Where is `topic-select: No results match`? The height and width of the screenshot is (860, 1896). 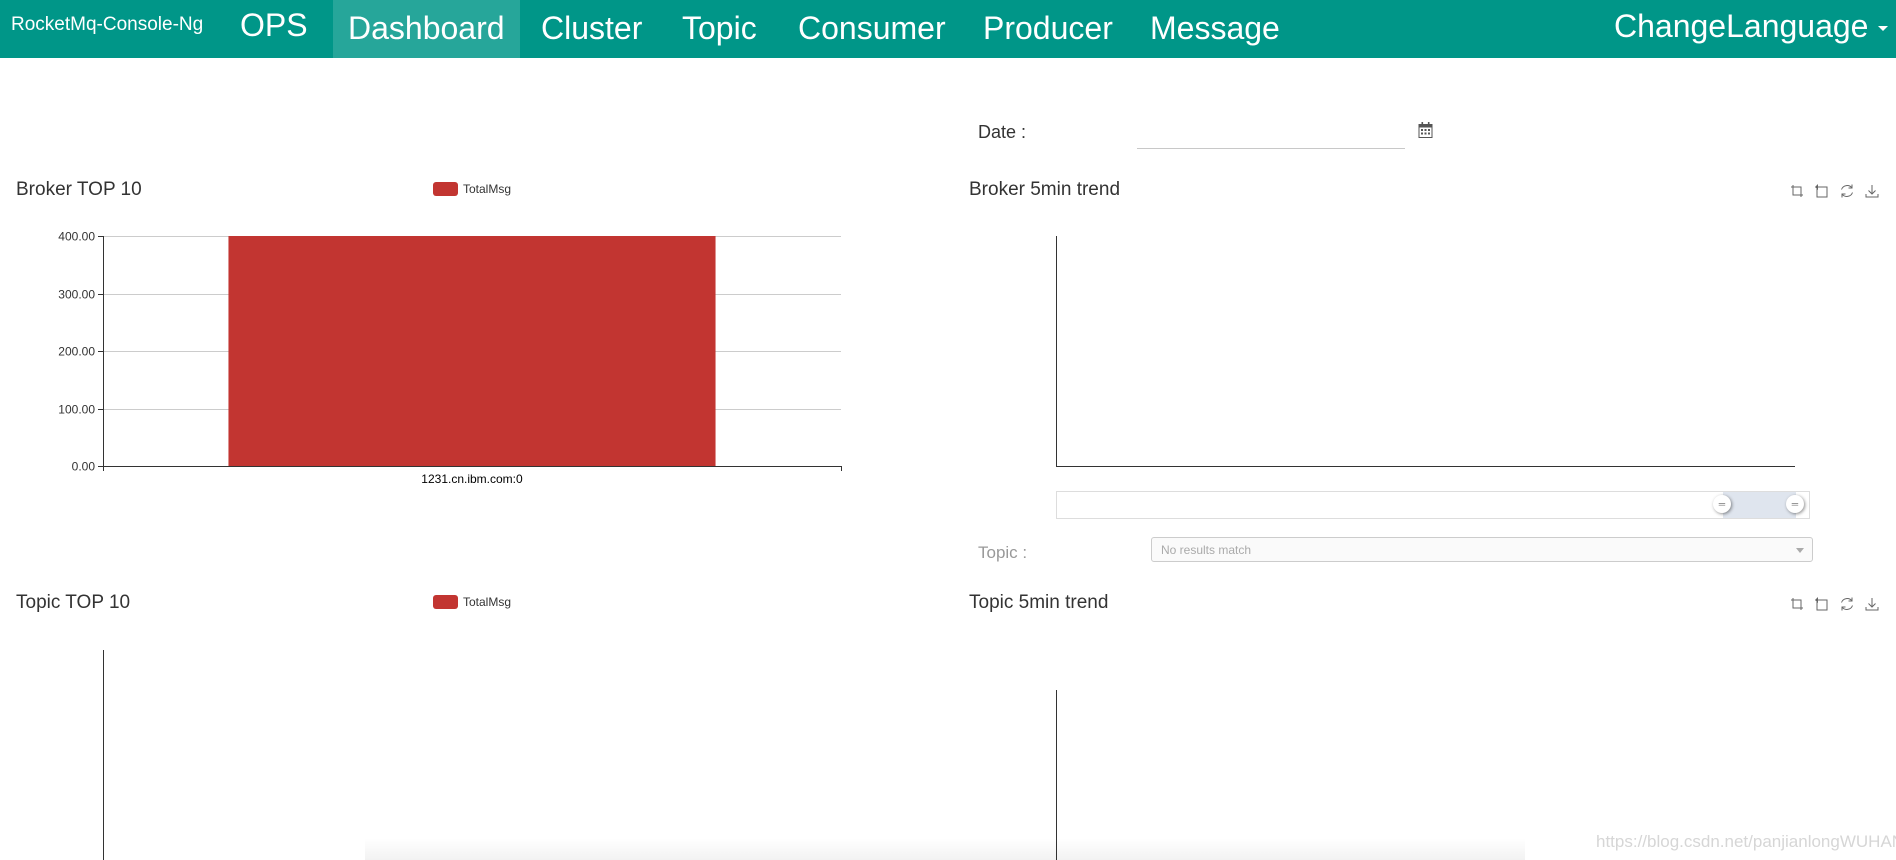 topic-select: No results match is located at coordinates (1482, 549).